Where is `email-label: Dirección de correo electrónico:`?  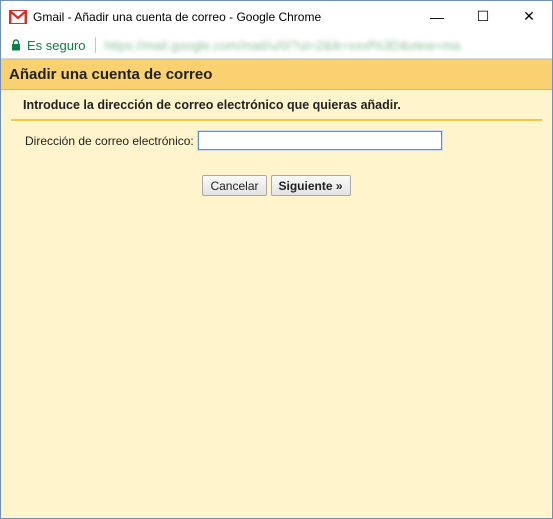 email-label: Dirección de correo electrónico: is located at coordinates (109, 140).